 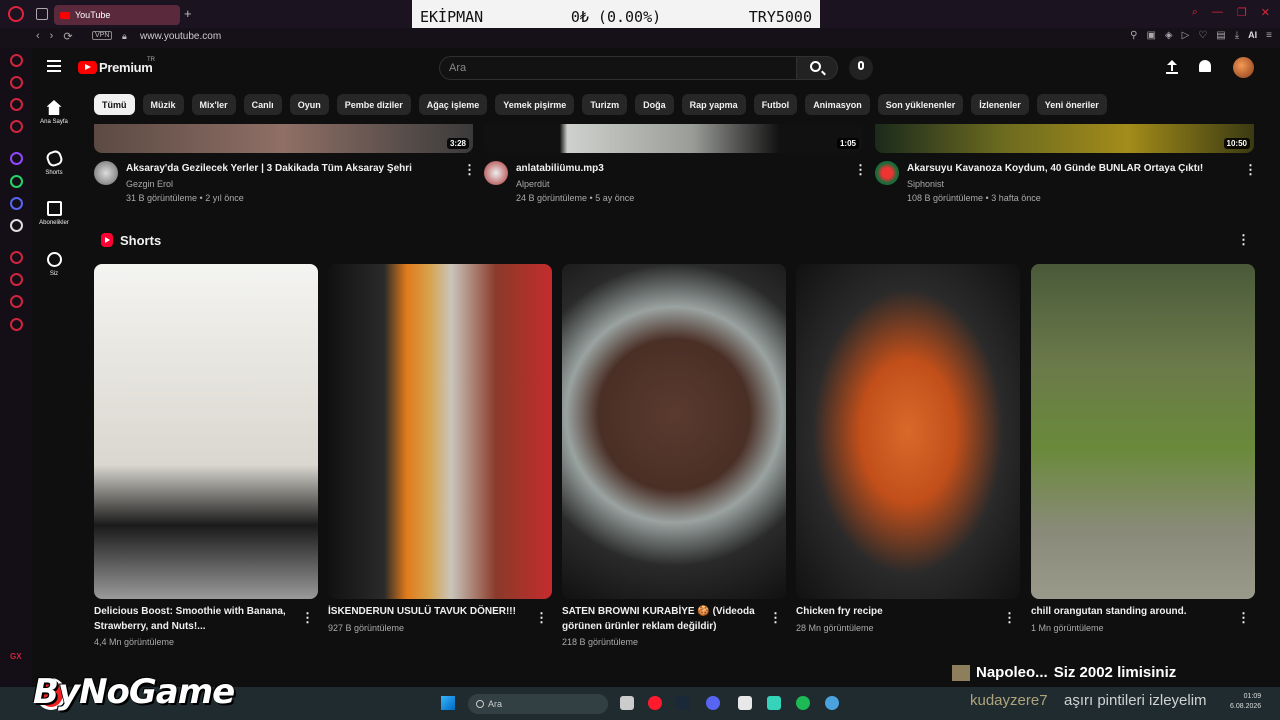 I want to click on settings-icon, so click(x=16, y=324).